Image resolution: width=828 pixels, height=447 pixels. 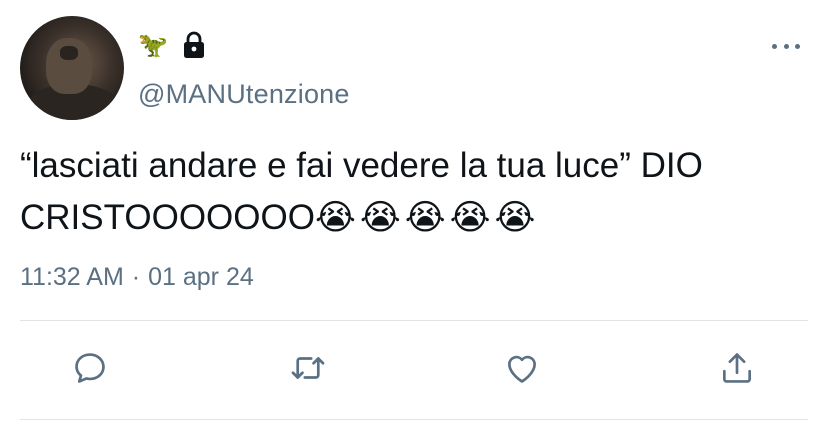 I want to click on display-name-emoji: 🦖, so click(x=153, y=45).